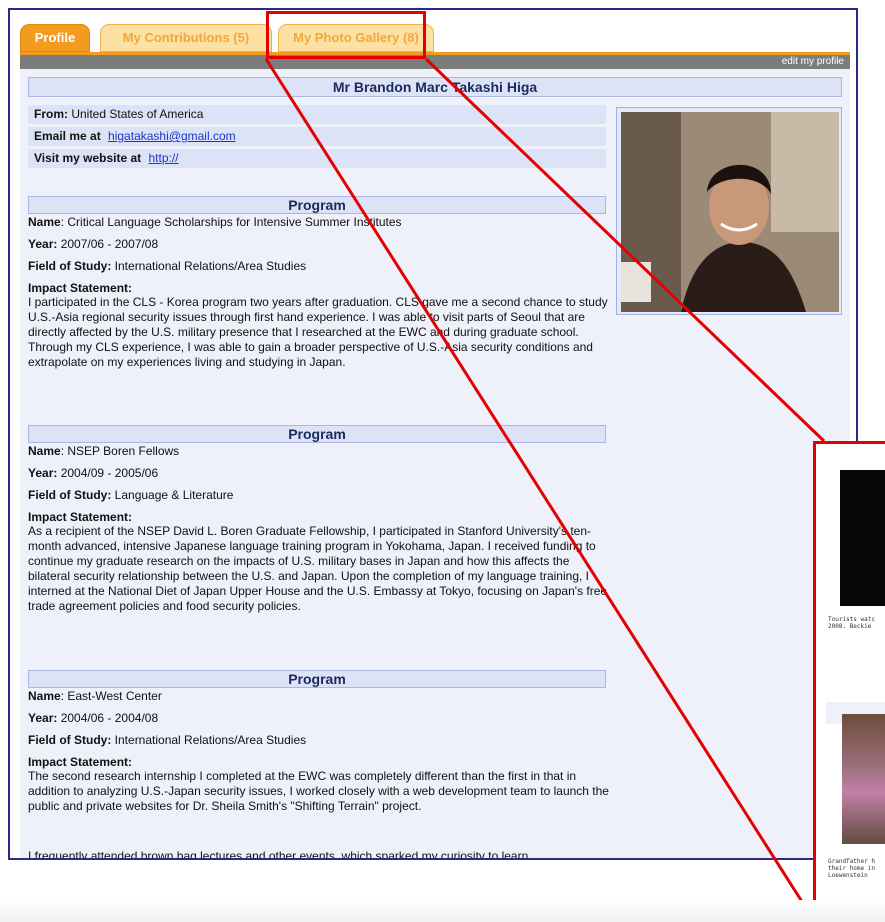 The height and width of the screenshot is (922, 885). I want to click on gallery-photo-caption: Grandfather h their home in Loewenstein, so click(851, 868).